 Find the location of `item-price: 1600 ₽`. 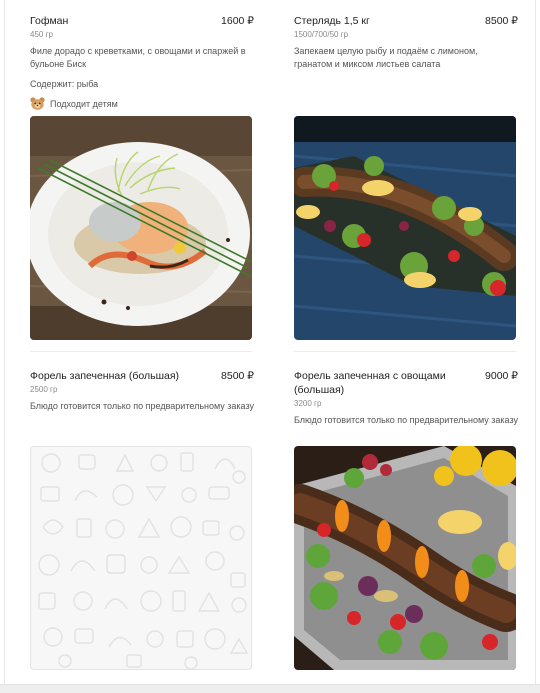

item-price: 1600 ₽ is located at coordinates (237, 21).